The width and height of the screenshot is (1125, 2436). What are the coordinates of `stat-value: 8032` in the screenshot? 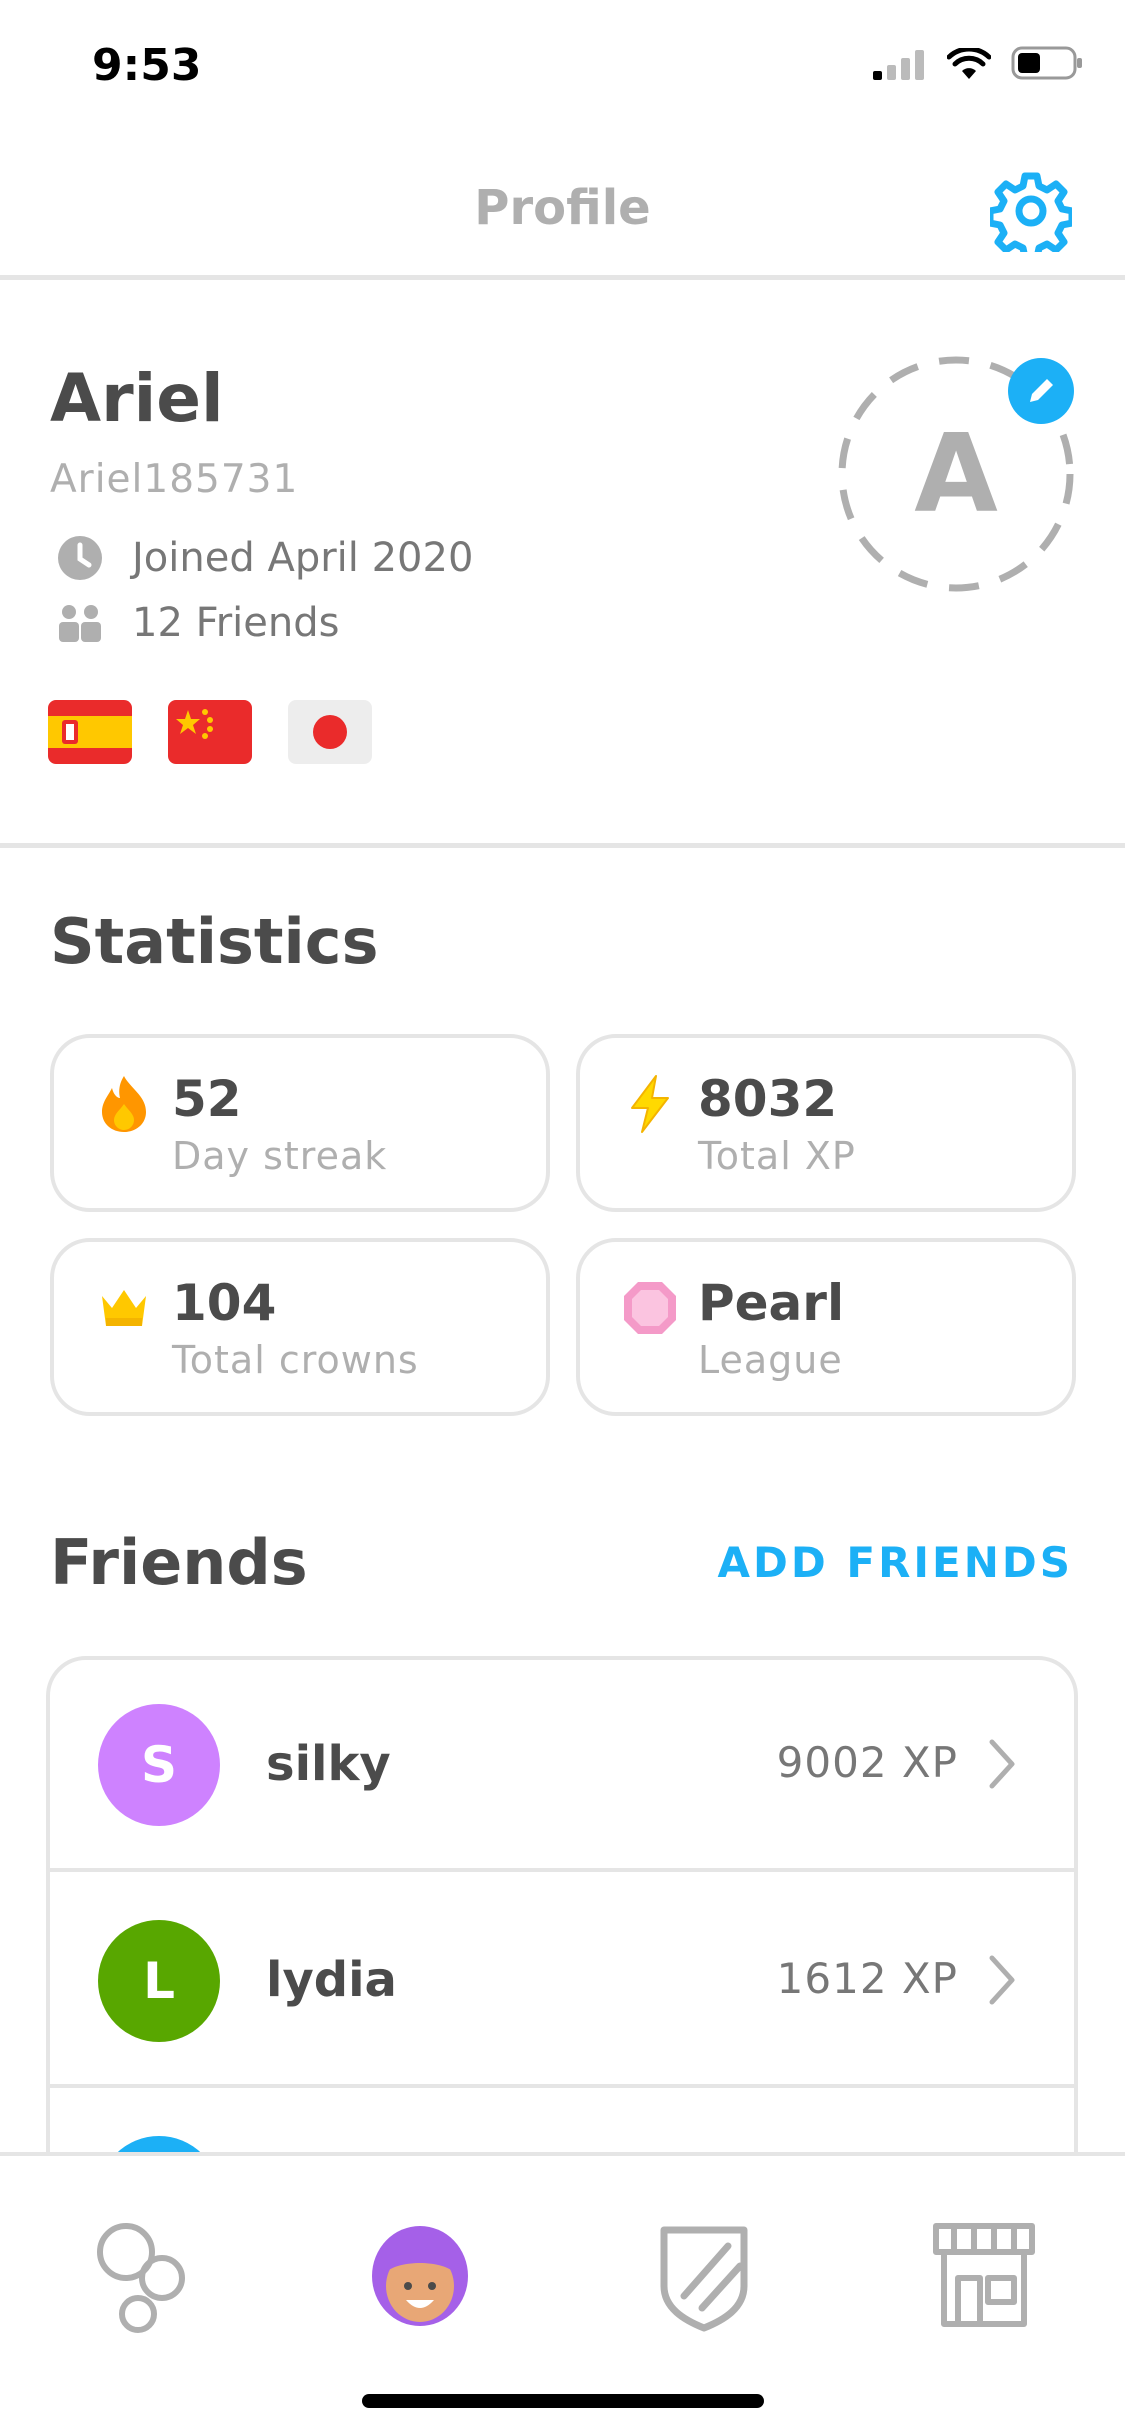 It's located at (768, 1099).